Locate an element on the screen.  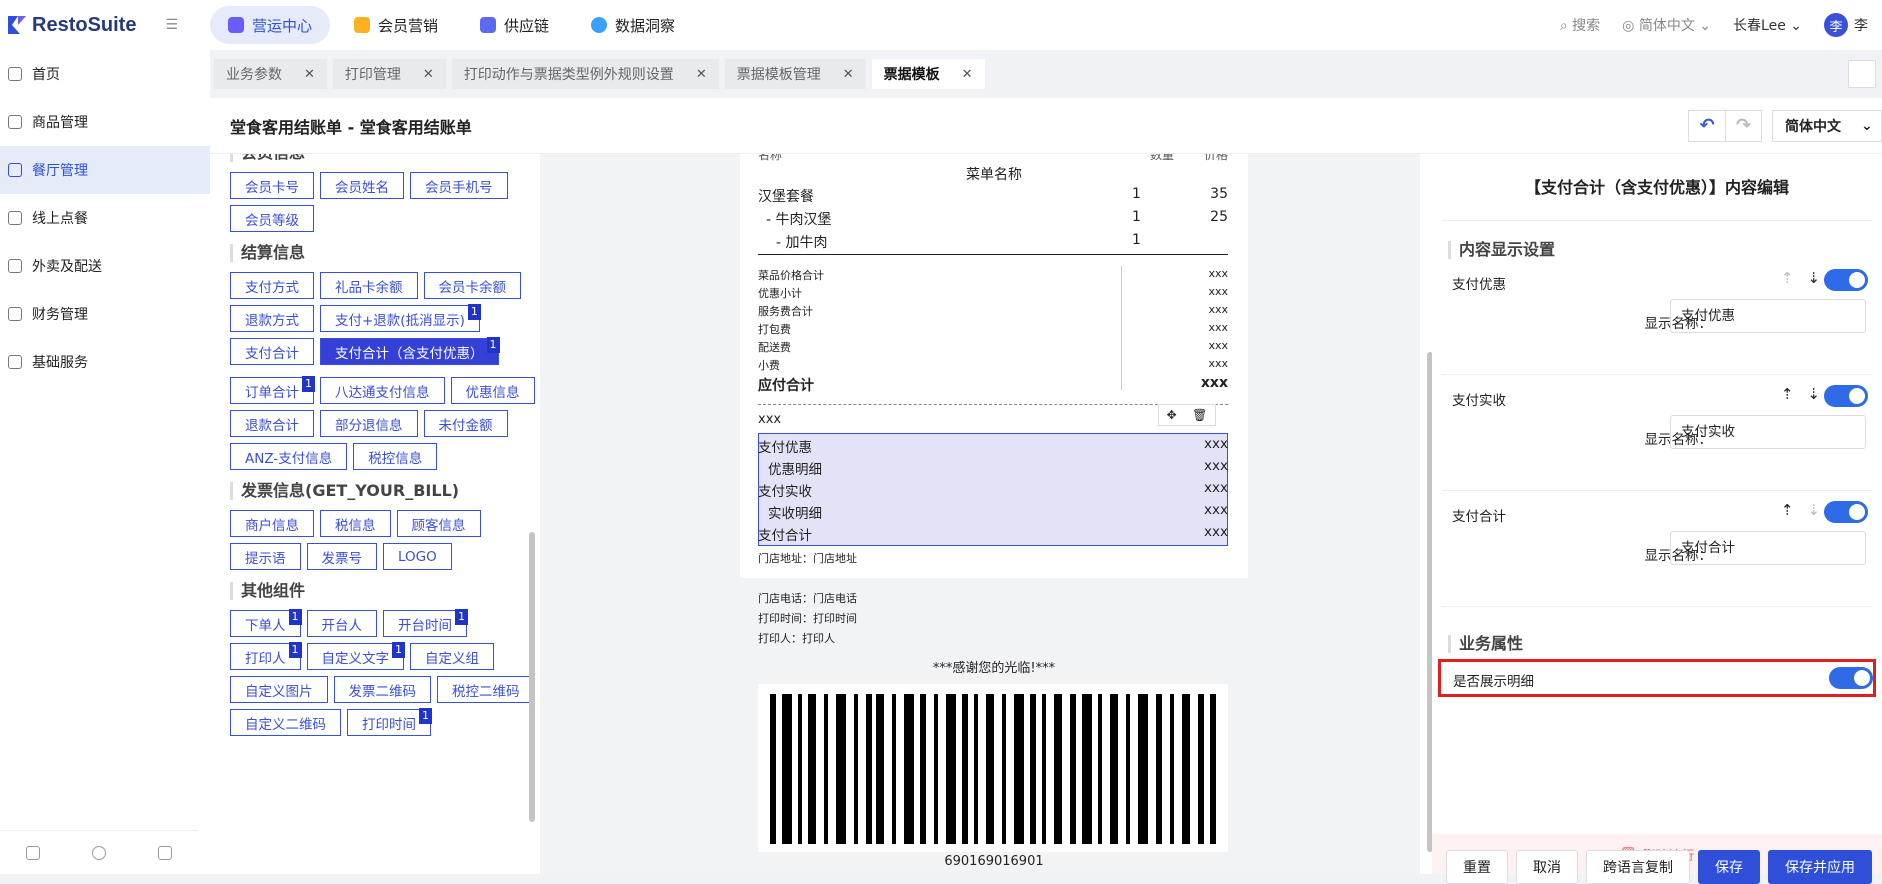
component-button: 打印时间 1 is located at coordinates (389, 722).